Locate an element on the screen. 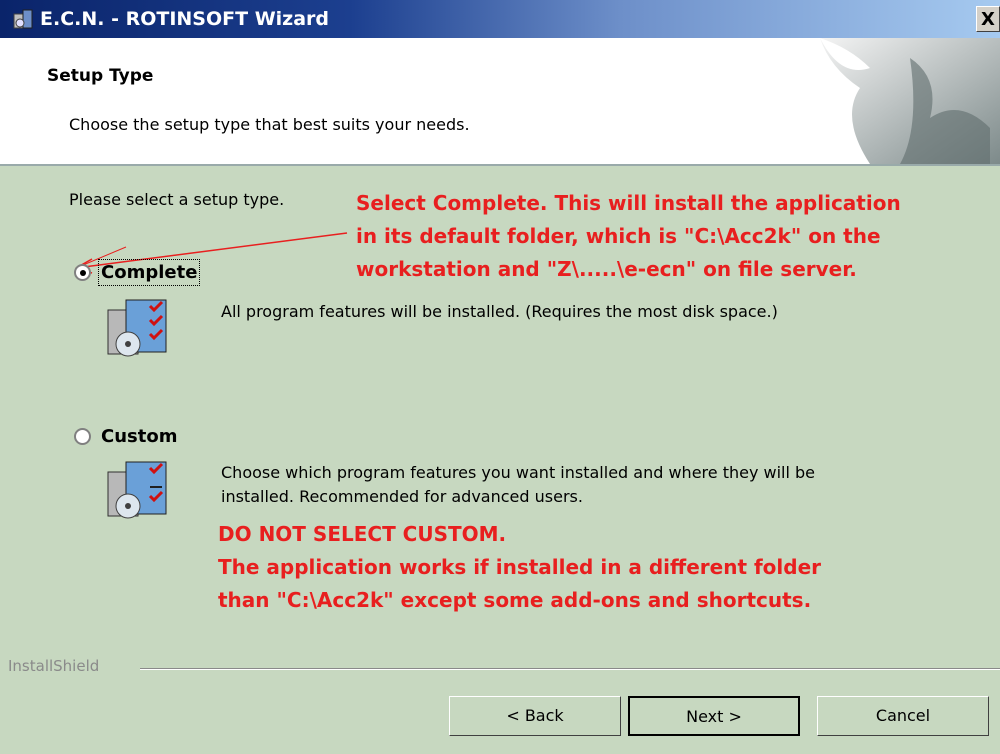  window-title: E.C.N. - ROTINSOFT Wizard is located at coordinates (185, 19).